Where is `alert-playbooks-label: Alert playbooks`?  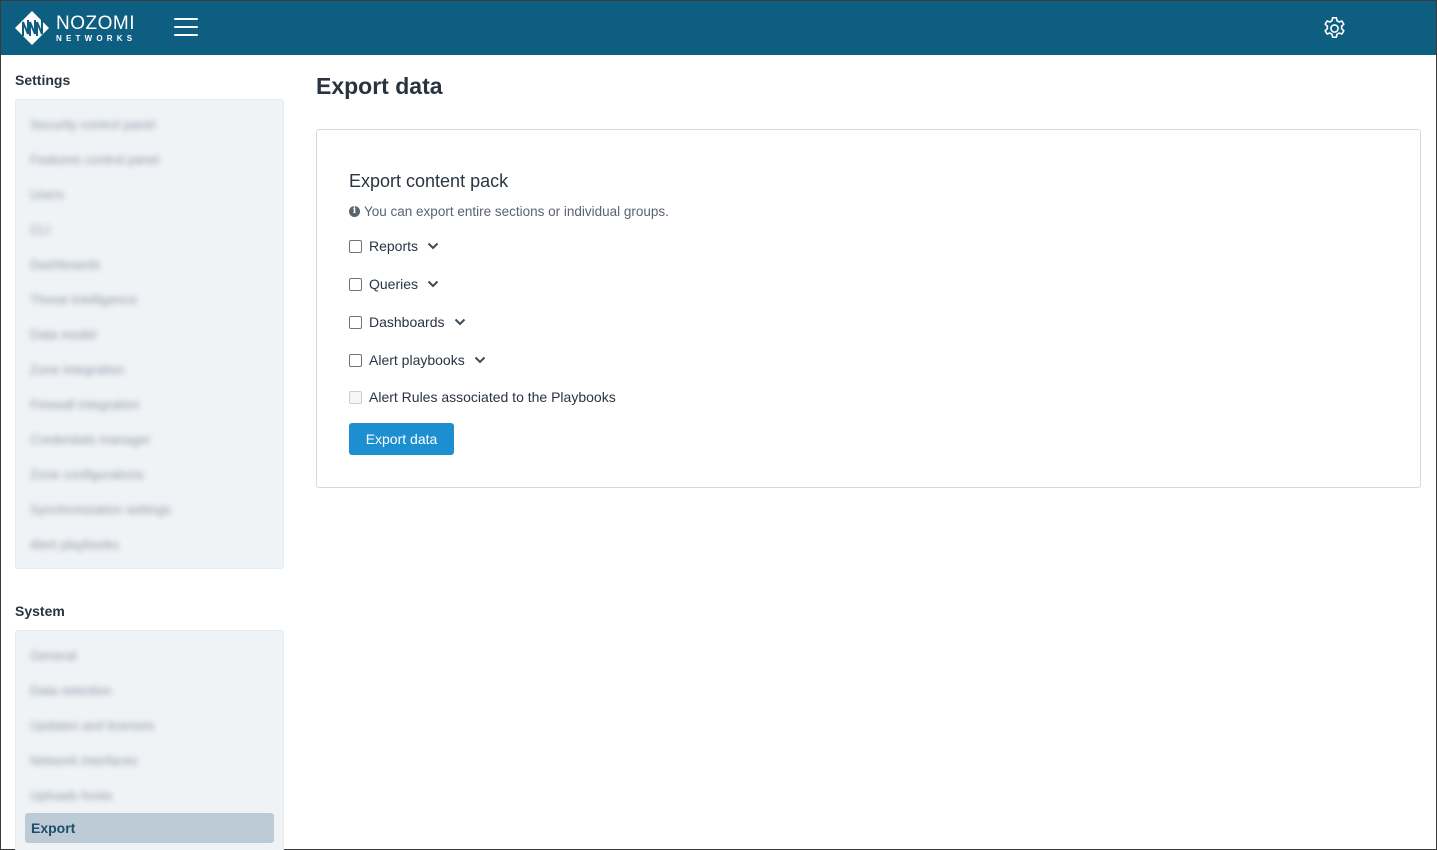 alert-playbooks-label: Alert playbooks is located at coordinates (417, 360).